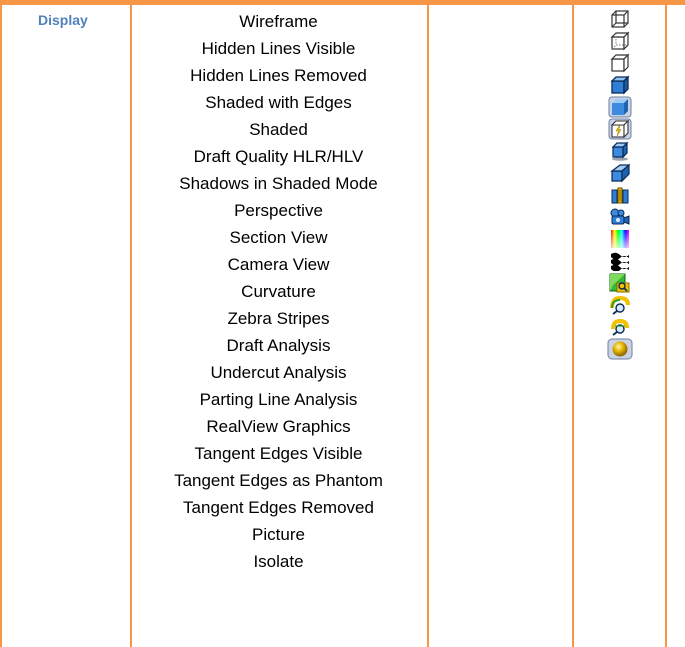  I want to click on zebra-stripes-icon, so click(620, 261).